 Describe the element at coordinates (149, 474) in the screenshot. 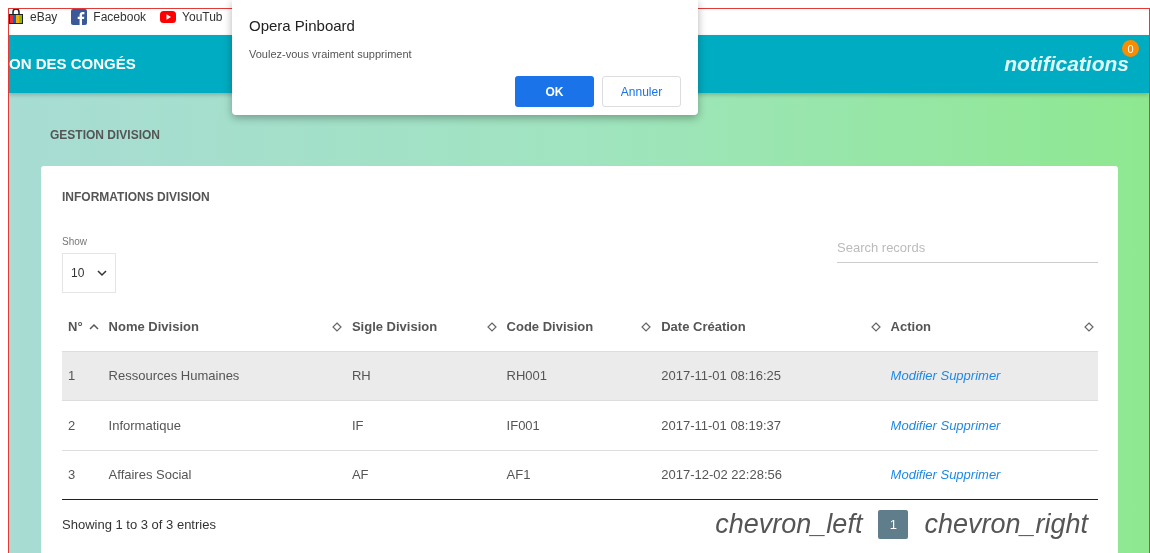

I see `table-cell-text: Affaires Social` at that location.